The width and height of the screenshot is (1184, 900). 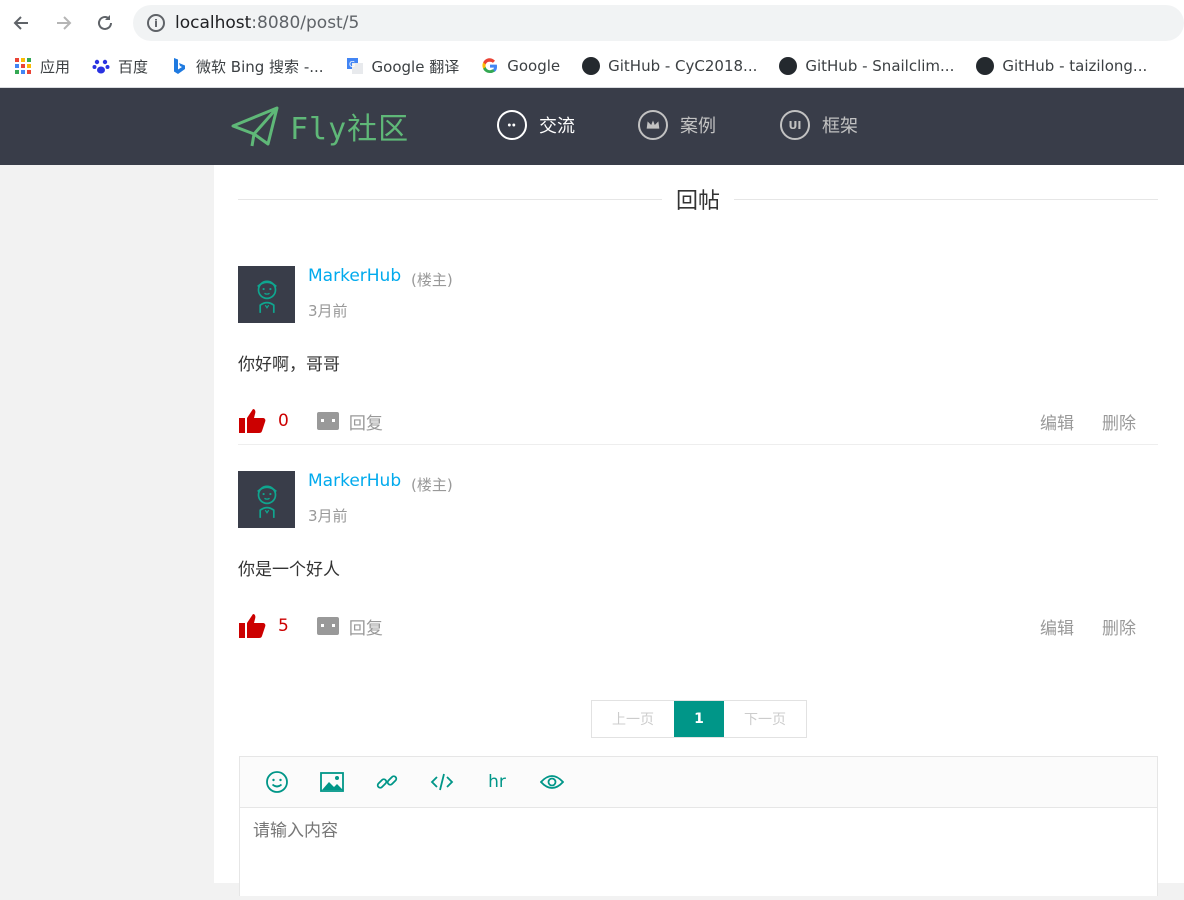 I want to click on bookmark-label: 应用, so click(x=55, y=66).